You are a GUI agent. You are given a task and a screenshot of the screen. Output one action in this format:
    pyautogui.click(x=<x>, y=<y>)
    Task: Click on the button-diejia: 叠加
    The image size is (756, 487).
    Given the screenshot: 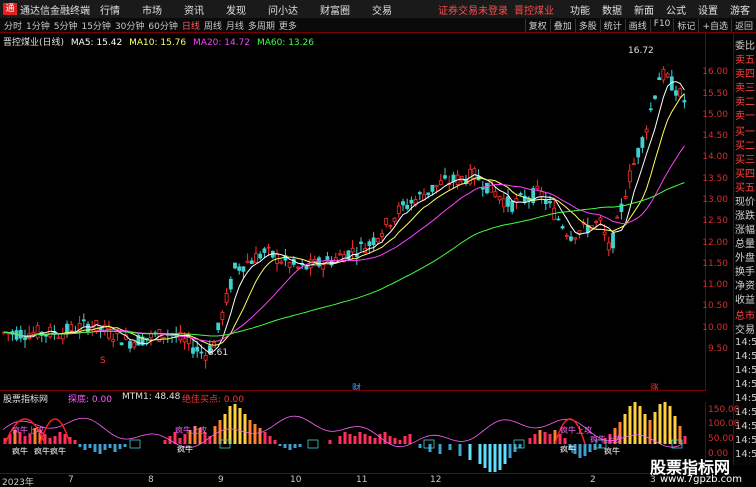 What is the action you would take?
    pyautogui.click(x=562, y=25)
    